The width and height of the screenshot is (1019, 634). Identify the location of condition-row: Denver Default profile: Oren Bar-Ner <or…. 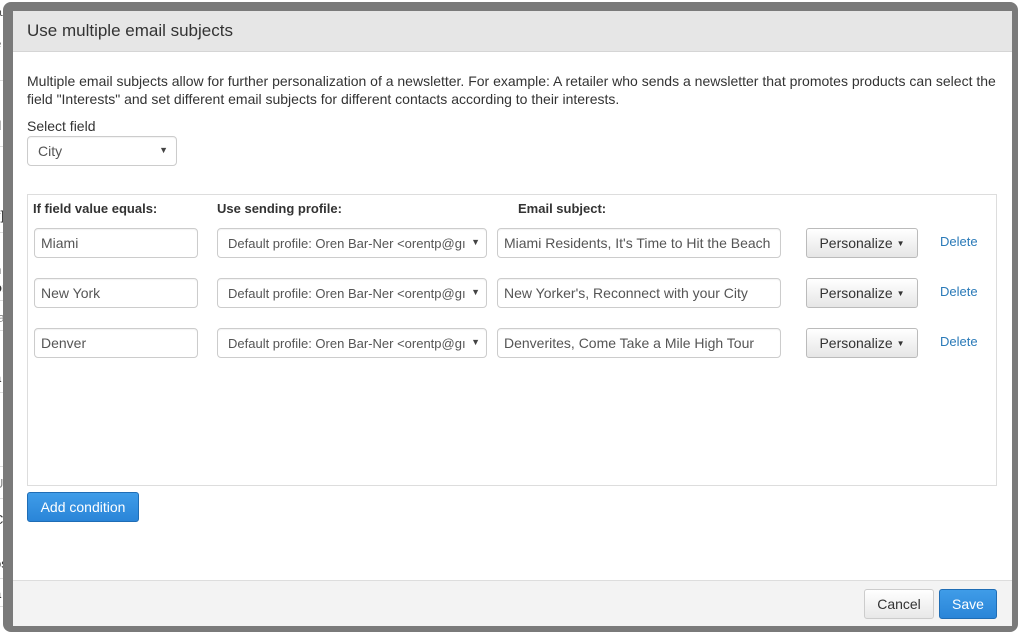
(512, 344).